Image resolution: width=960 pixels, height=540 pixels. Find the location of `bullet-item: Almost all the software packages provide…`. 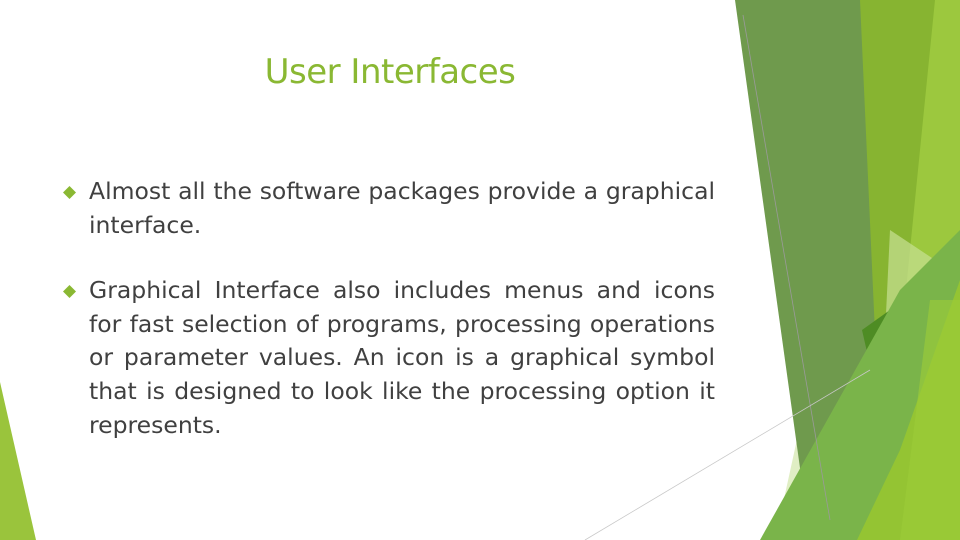

bullet-item: Almost all the software packages provide… is located at coordinates (388, 208).